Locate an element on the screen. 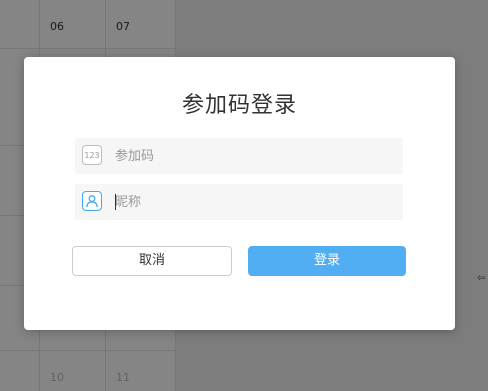  dialog-title: 参加码登录 is located at coordinates (239, 105).